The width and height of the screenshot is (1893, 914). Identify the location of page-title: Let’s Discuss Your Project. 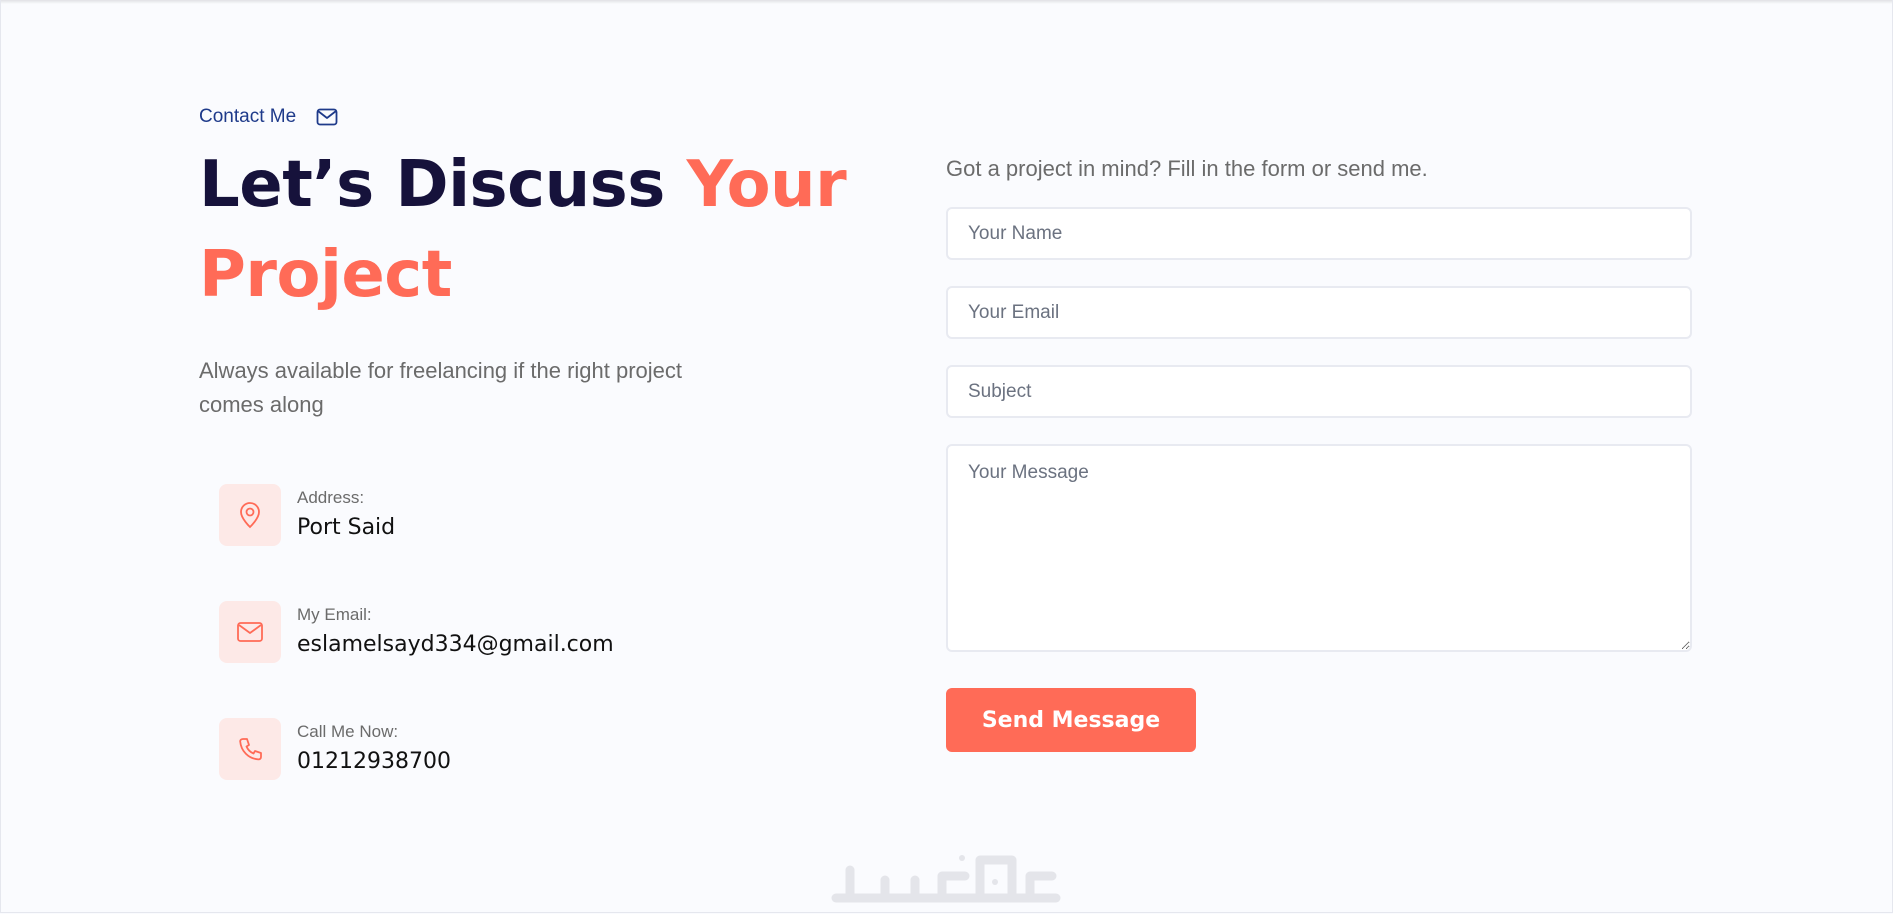
(529, 230).